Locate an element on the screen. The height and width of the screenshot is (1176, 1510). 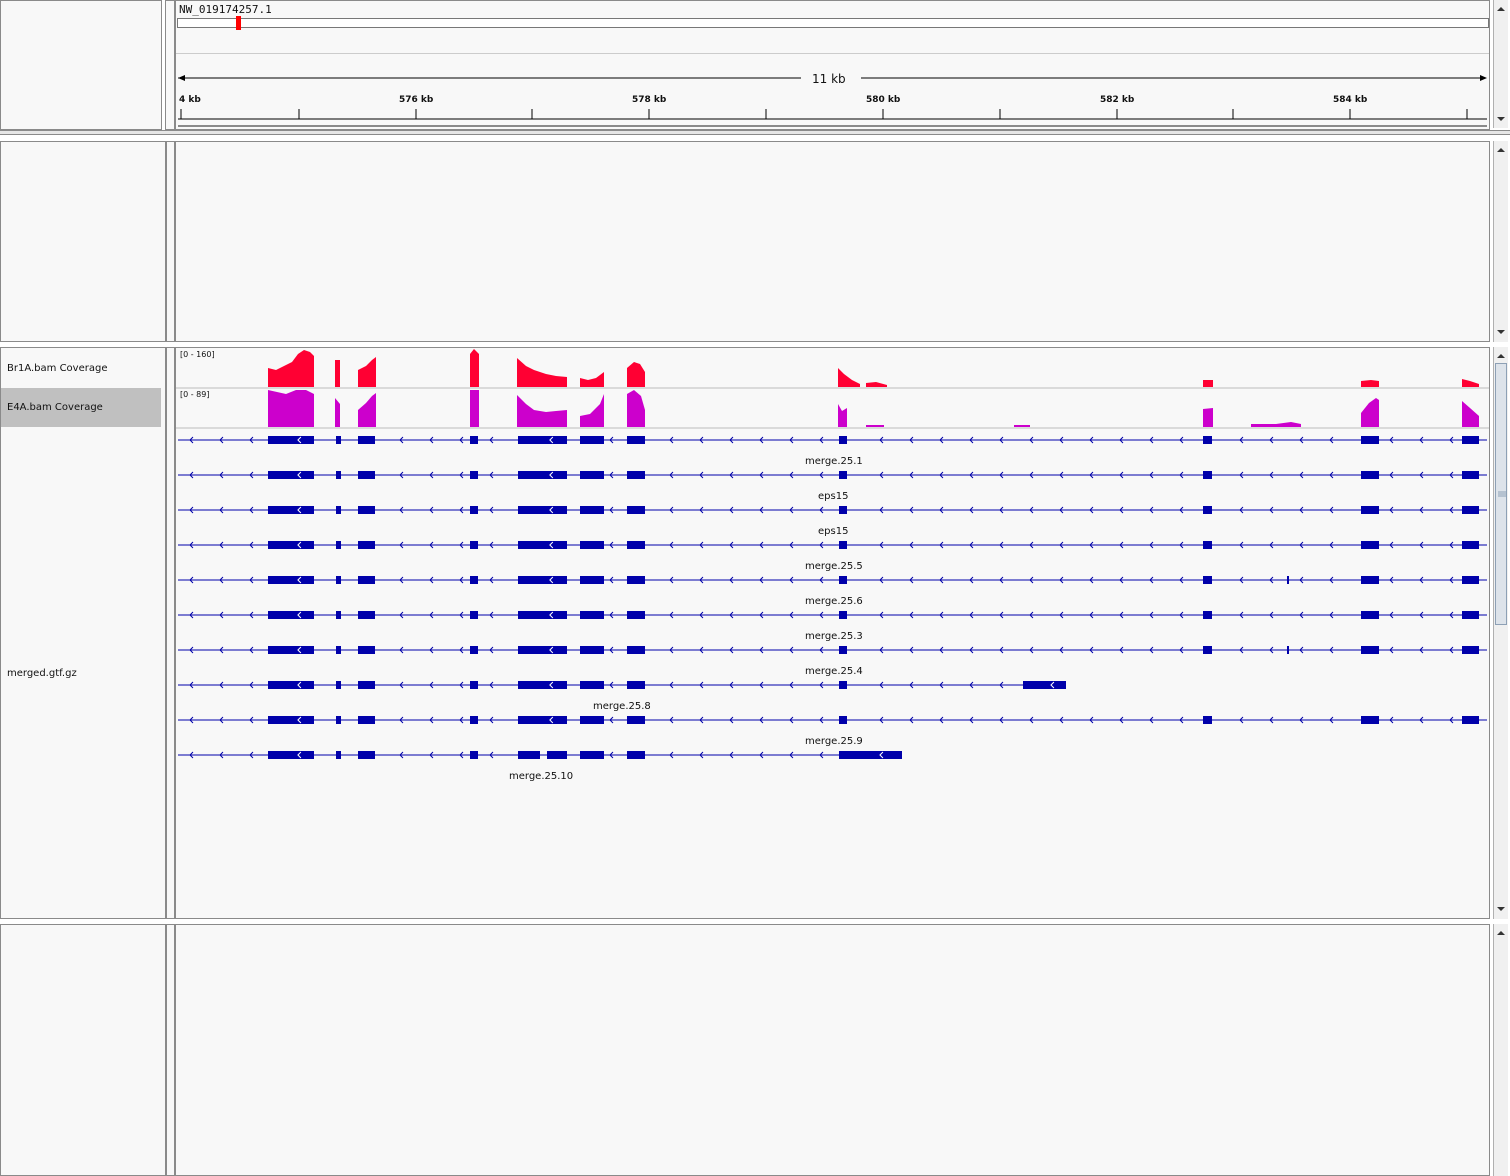
ruler-tick-label: 578 kb is located at coordinates (649, 100).